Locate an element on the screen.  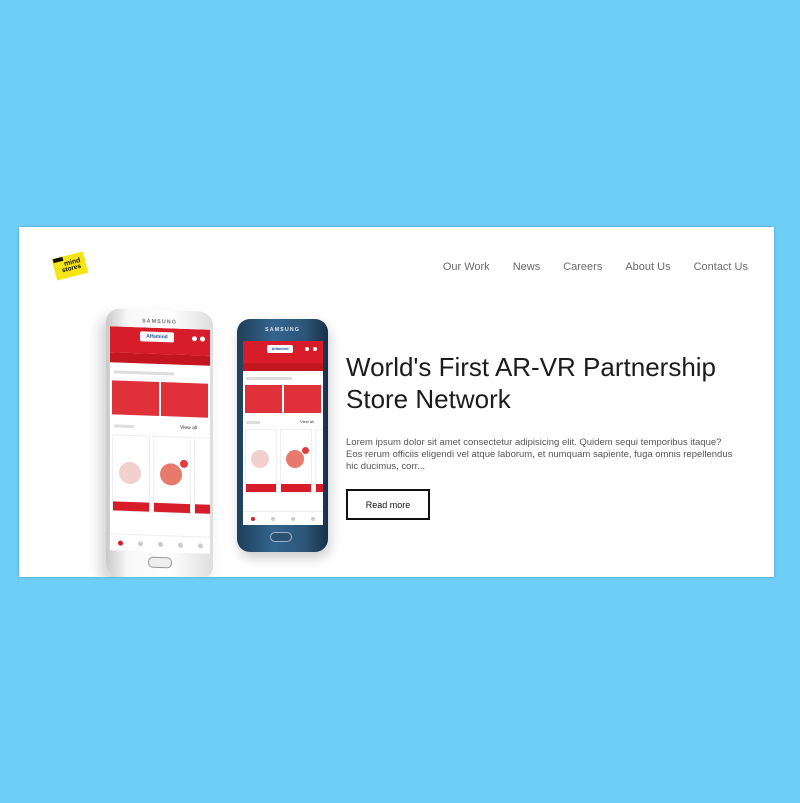
nav-contact-us: Contact Us is located at coordinates (721, 267).